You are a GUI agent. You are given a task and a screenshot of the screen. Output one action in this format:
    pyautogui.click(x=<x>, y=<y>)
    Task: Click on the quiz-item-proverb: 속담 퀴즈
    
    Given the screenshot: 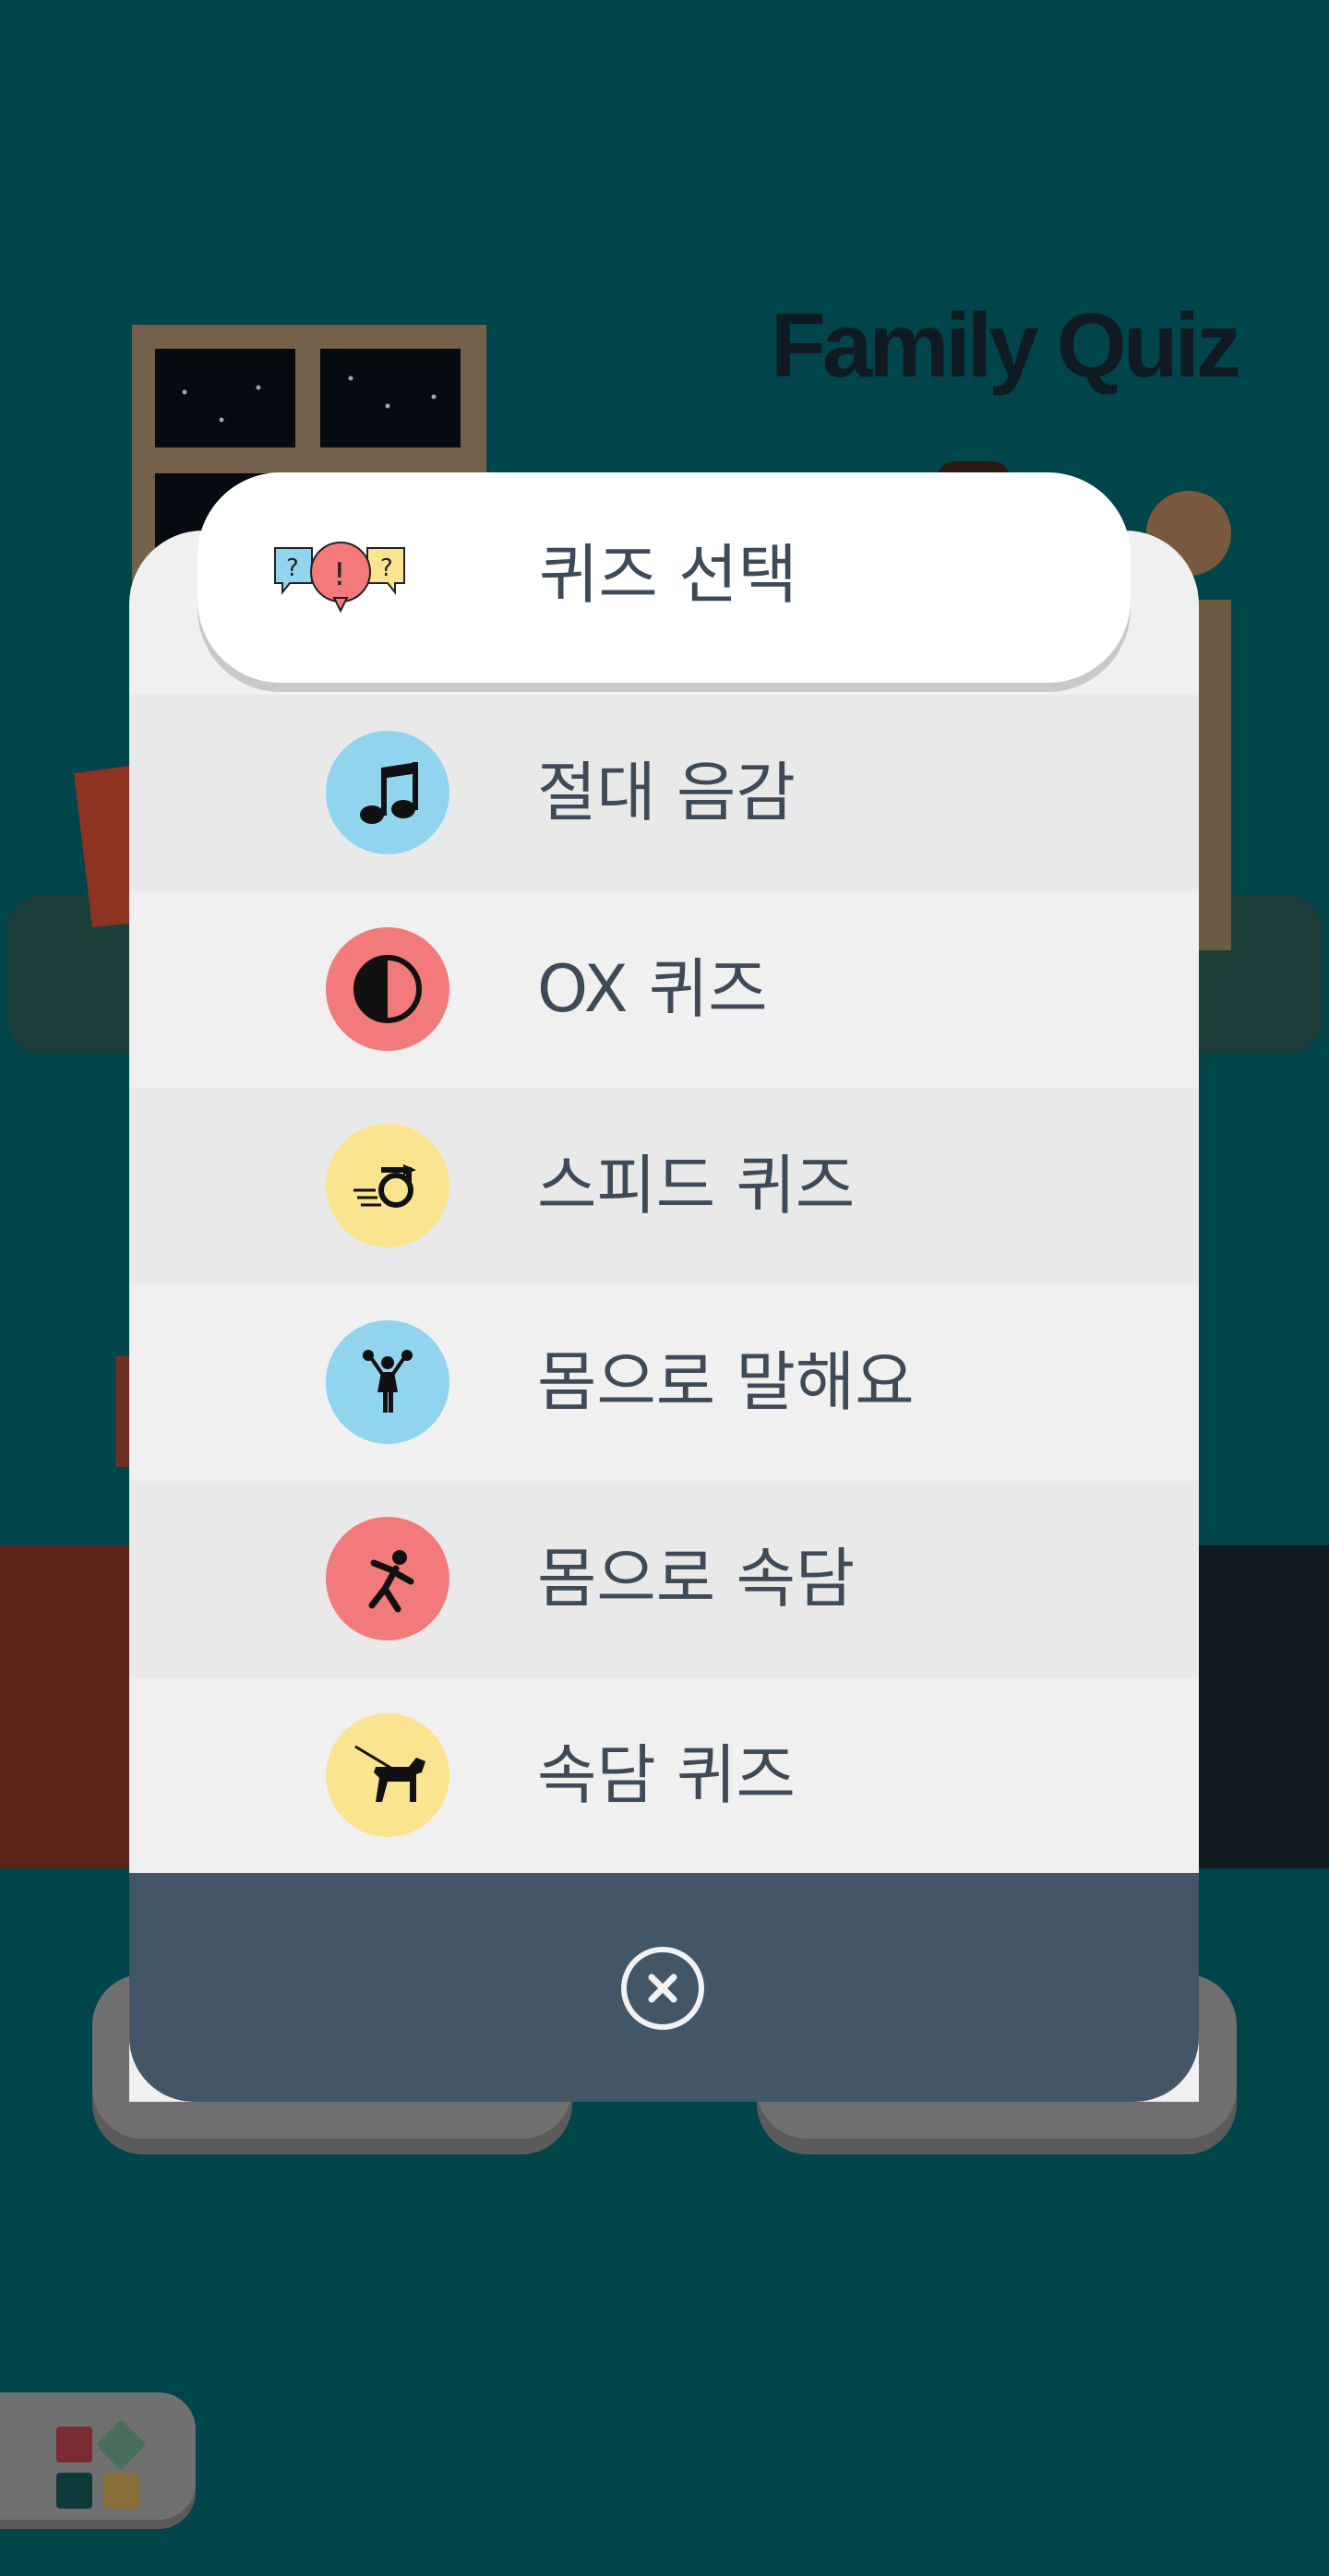 What is the action you would take?
    pyautogui.click(x=664, y=1775)
    